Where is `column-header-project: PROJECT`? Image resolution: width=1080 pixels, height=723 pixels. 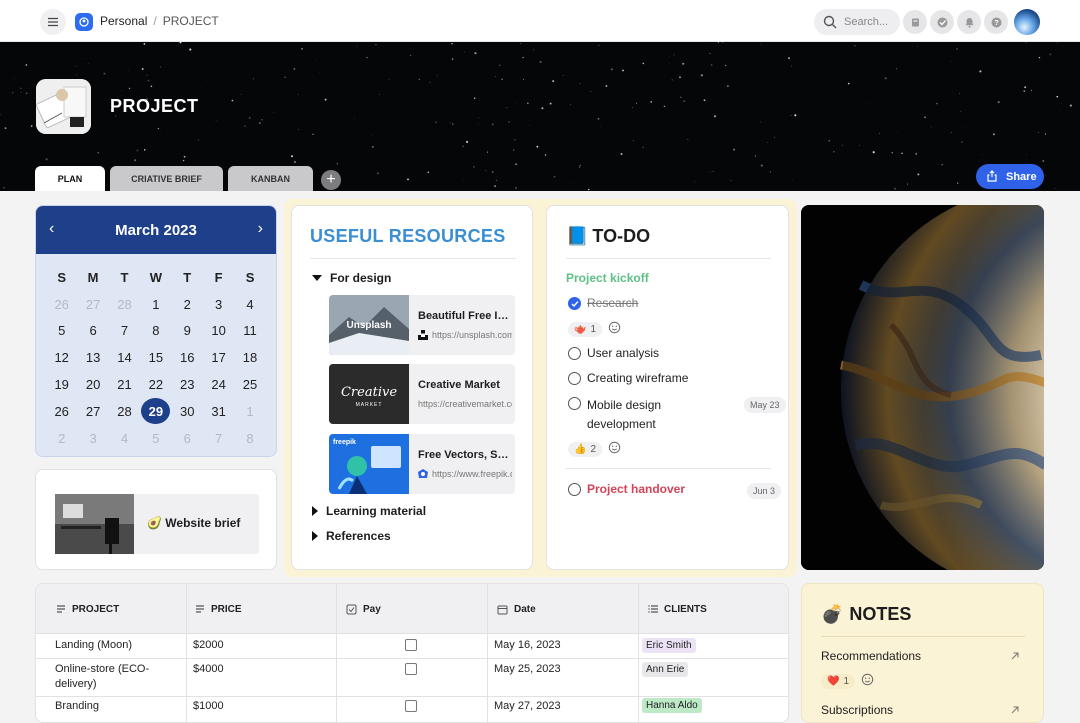
column-header-project: PROJECT is located at coordinates (87, 609).